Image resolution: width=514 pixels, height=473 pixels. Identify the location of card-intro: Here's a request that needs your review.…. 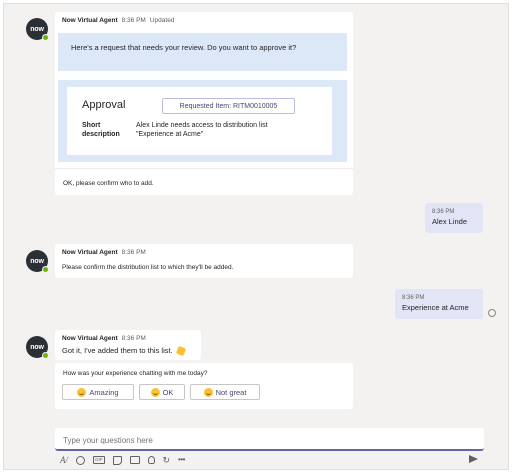
(202, 52).